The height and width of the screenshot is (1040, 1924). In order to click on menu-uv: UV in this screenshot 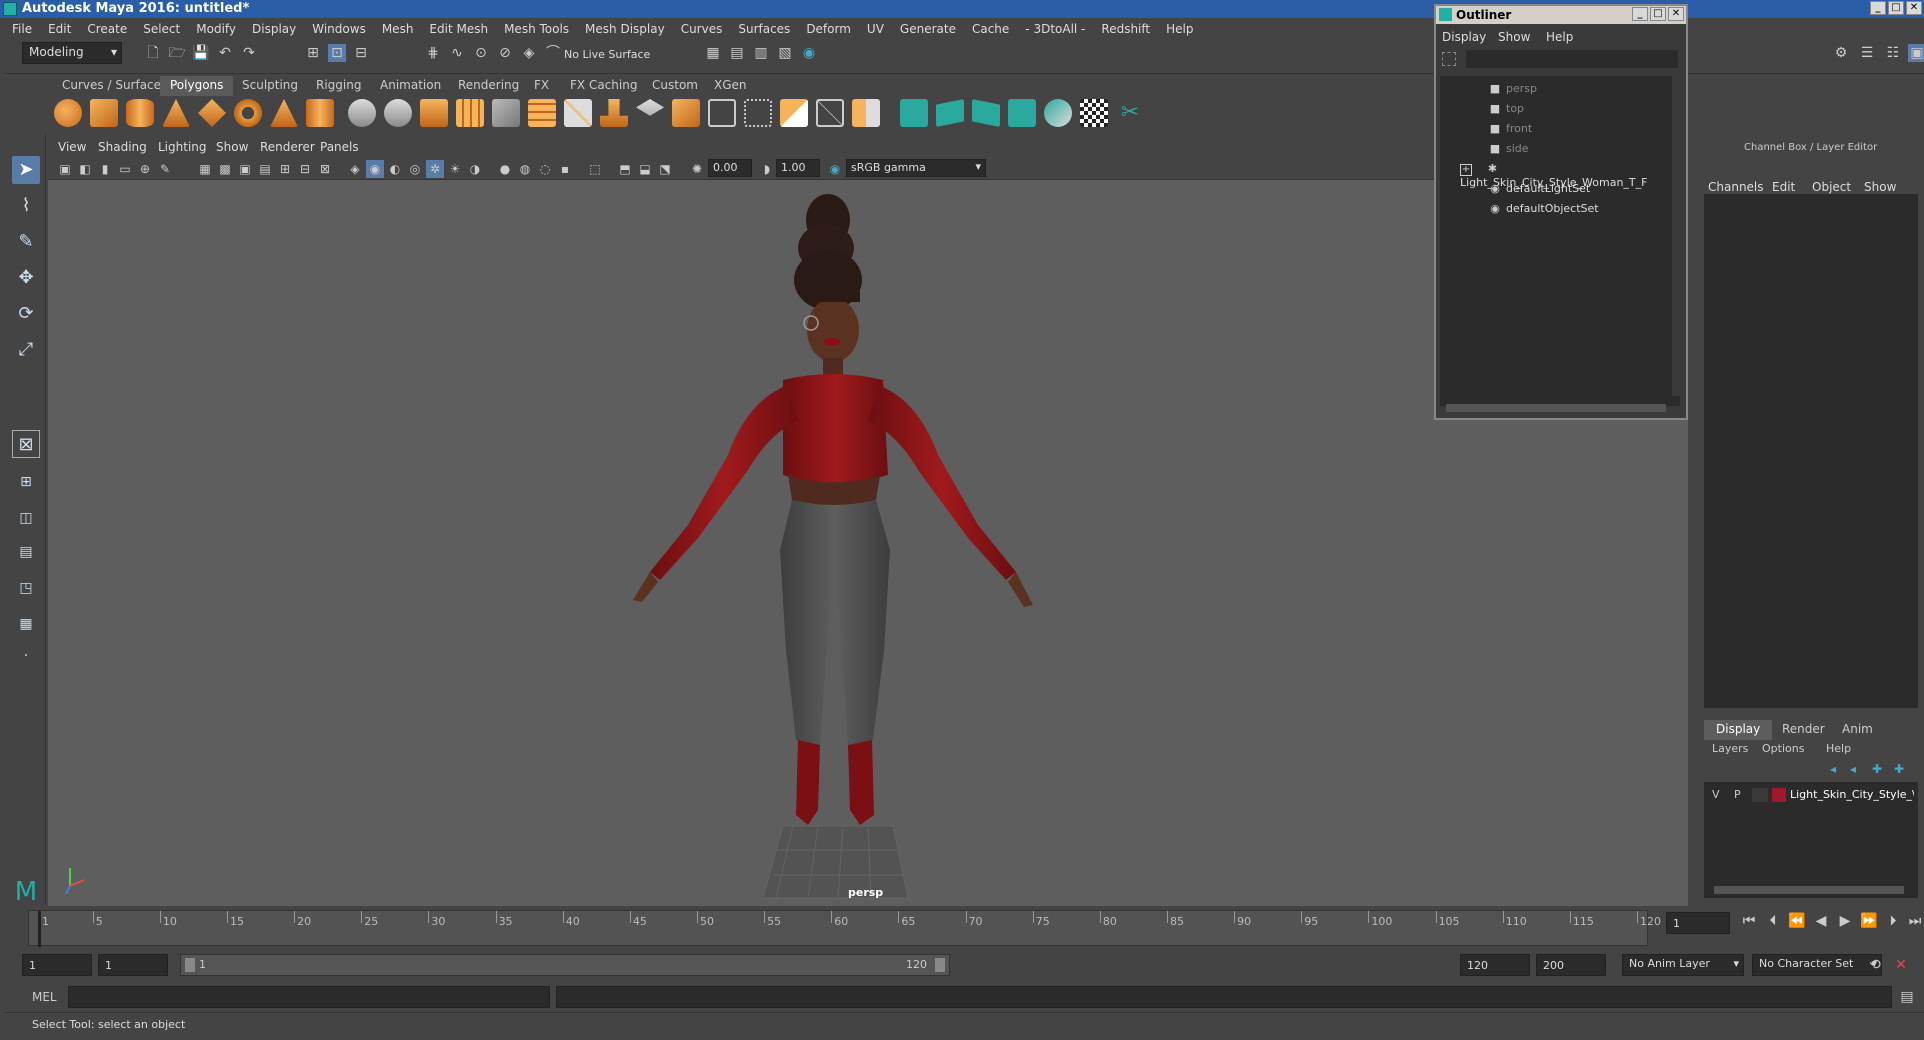, I will do `click(875, 29)`.